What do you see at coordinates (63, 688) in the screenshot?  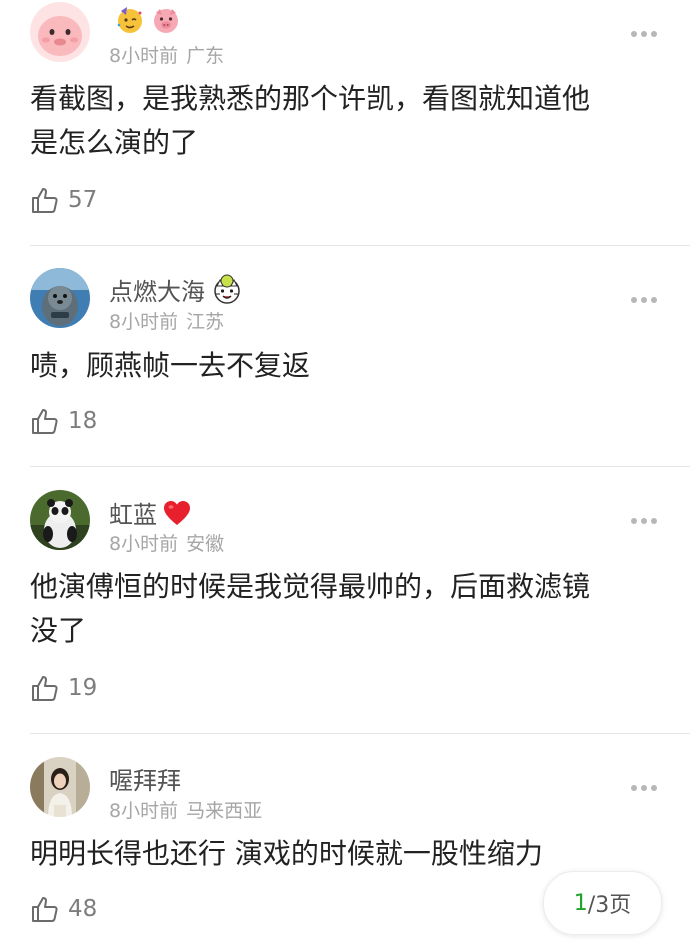 I see `like-button: 19` at bounding box center [63, 688].